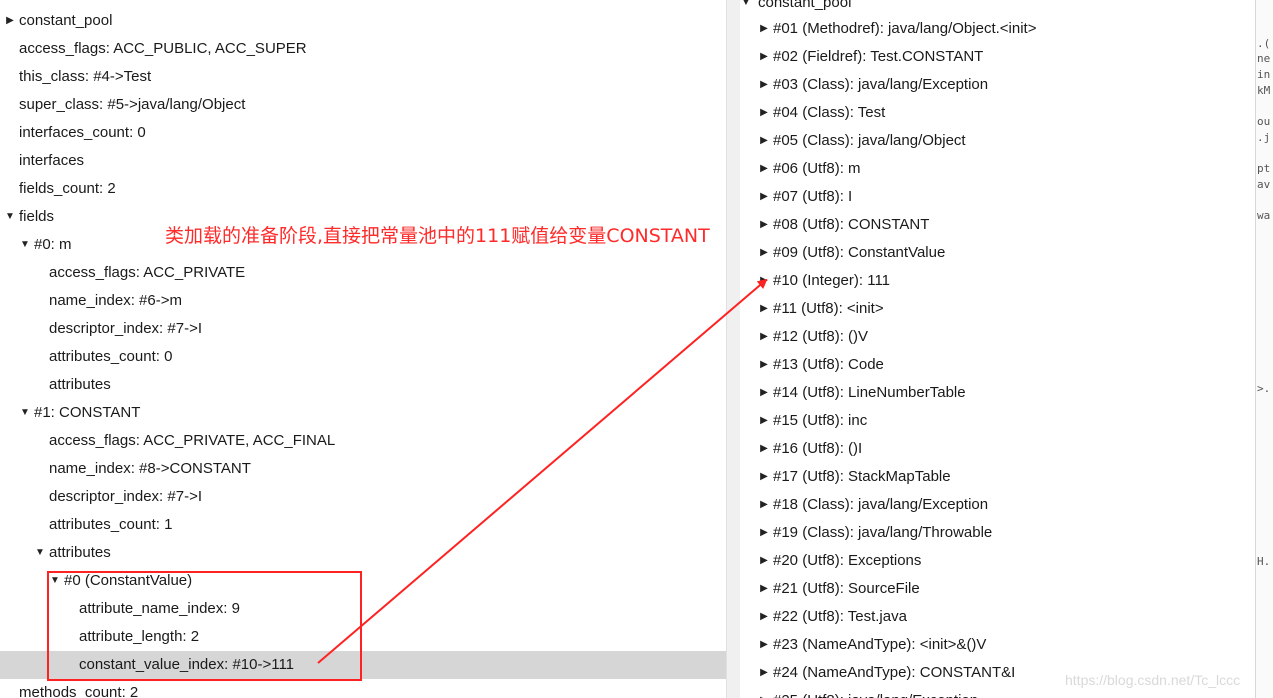 The height and width of the screenshot is (698, 1273). What do you see at coordinates (997, 309) in the screenshot?
I see `constant-pool-entry: ▶ #11 (Utf8): <init>` at bounding box center [997, 309].